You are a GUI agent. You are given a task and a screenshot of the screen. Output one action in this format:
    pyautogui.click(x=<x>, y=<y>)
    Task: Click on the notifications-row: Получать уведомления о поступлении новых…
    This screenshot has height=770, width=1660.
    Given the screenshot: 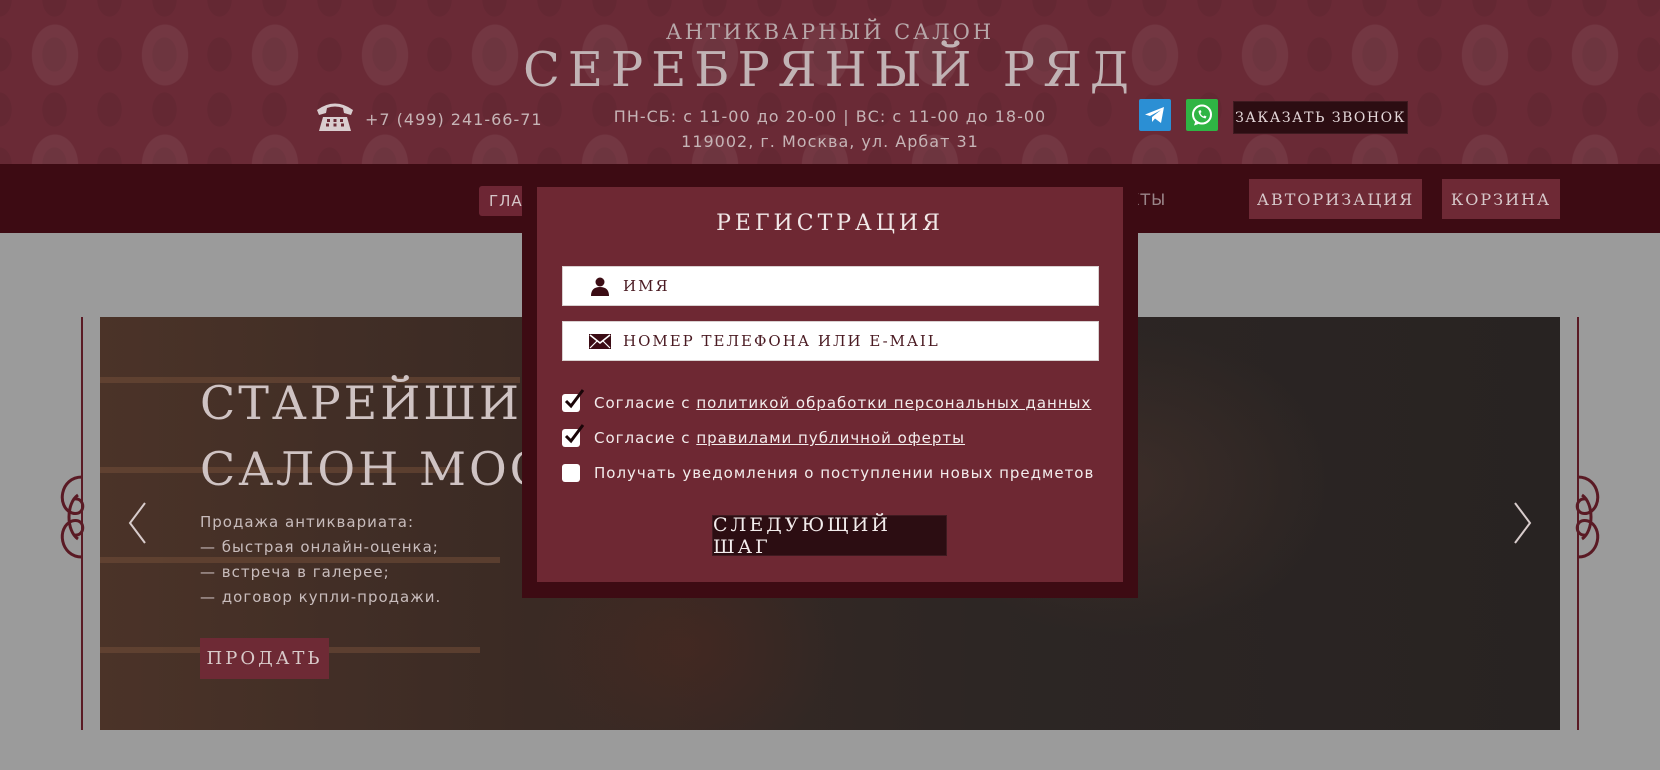 What is the action you would take?
    pyautogui.click(x=828, y=473)
    